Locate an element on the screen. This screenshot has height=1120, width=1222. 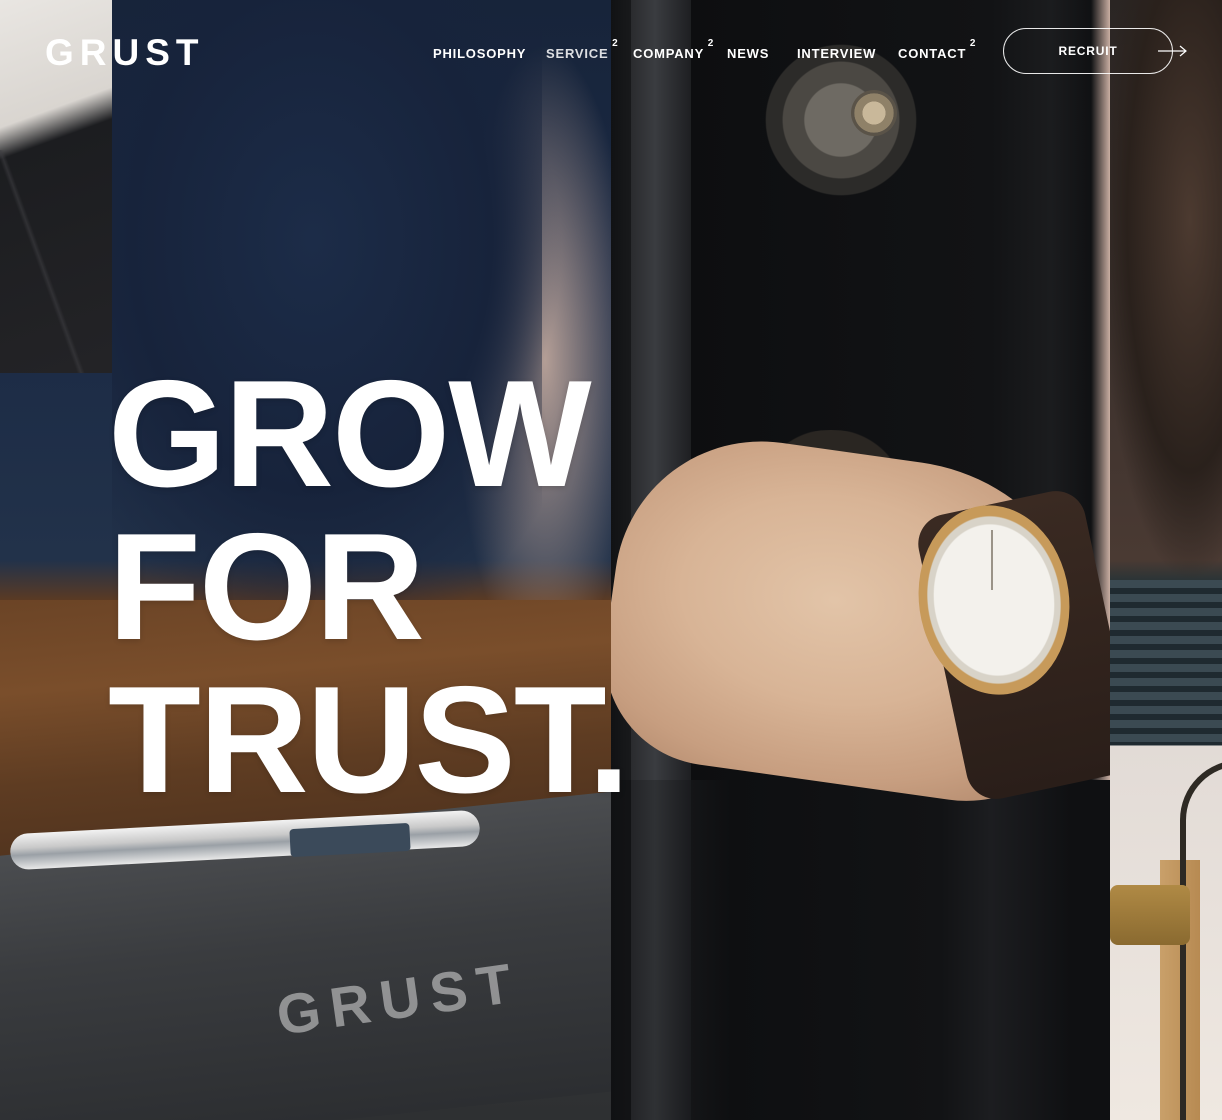
nav-item-interview: INTERVIEW is located at coordinates (836, 53).